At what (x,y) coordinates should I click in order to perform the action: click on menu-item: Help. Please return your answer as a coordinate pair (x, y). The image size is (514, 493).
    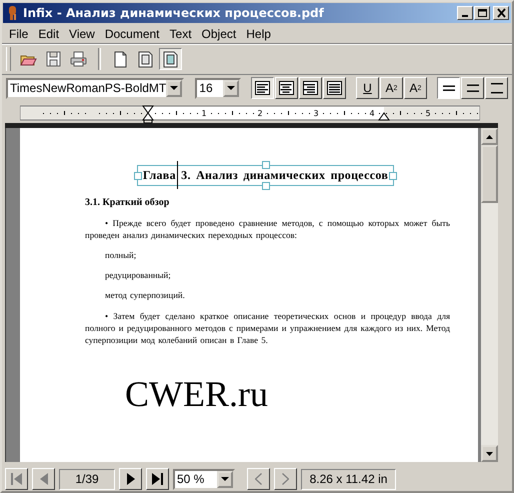
    Looking at the image, I should click on (258, 33).